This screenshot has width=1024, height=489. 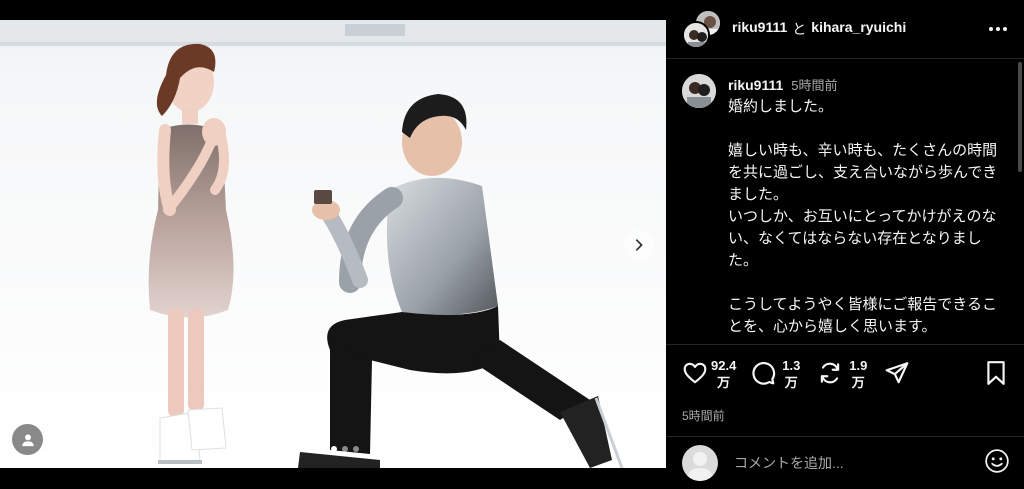 I want to click on carousel-indicator, so click(x=345, y=449).